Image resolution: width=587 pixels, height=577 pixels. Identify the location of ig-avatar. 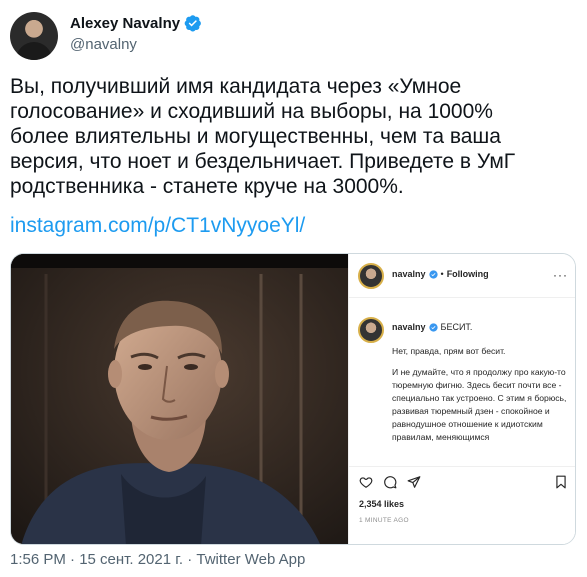
(371, 276).